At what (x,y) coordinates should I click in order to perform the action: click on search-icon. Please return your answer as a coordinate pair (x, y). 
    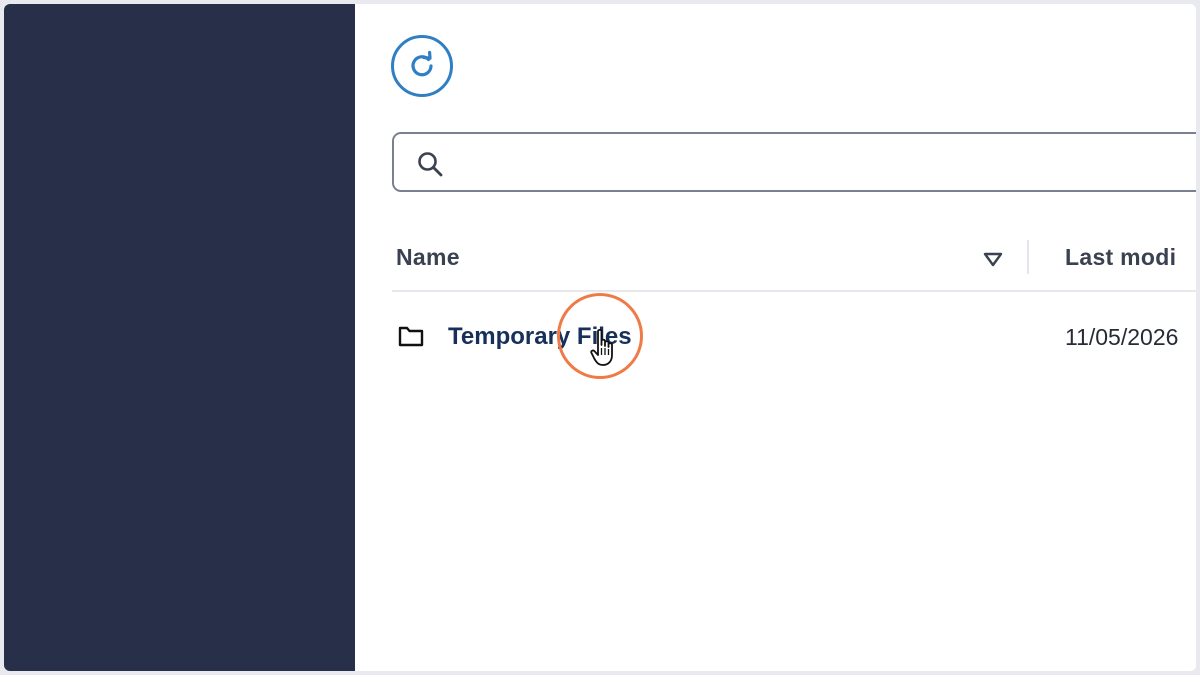
    Looking at the image, I should click on (430, 164).